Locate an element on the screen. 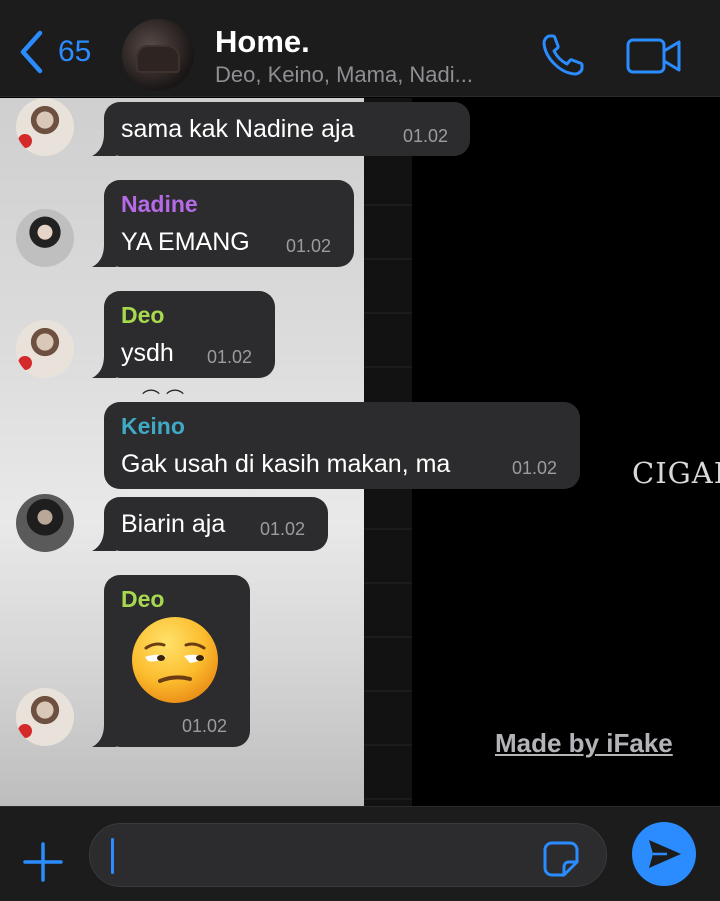 The image size is (720, 901). message-text: ysdh is located at coordinates (147, 353).